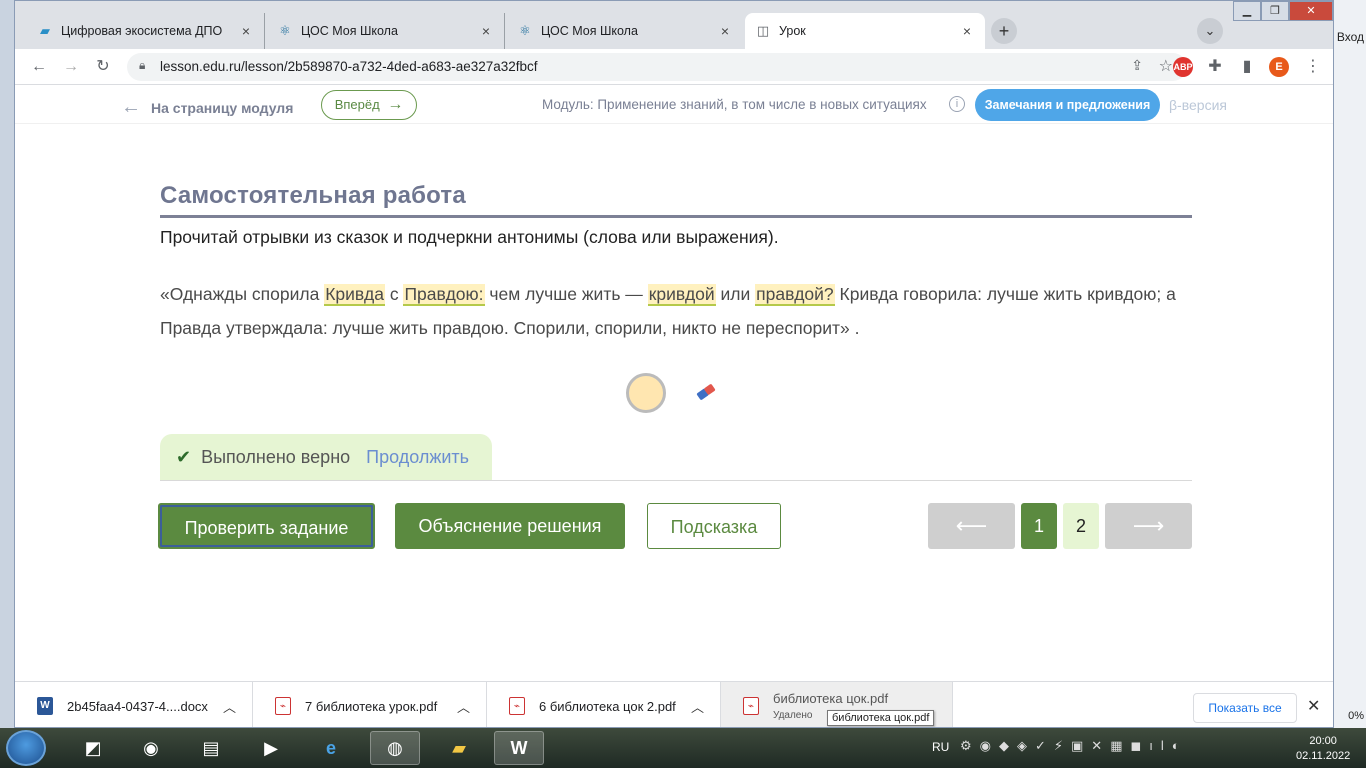  Describe the element at coordinates (1313, 67) in the screenshot. I see `menu-kebab-icon: ⋮` at that location.